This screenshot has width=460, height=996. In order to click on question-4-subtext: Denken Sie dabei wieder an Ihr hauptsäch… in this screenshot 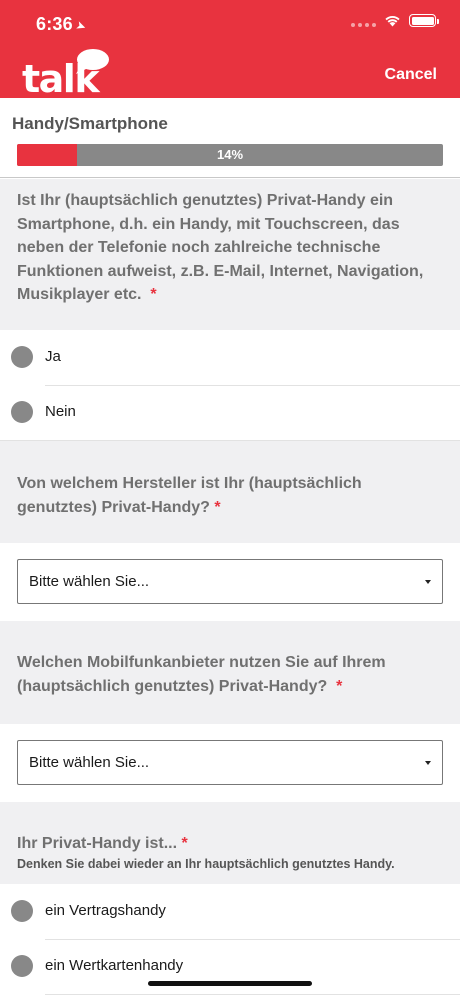, I will do `click(206, 864)`.